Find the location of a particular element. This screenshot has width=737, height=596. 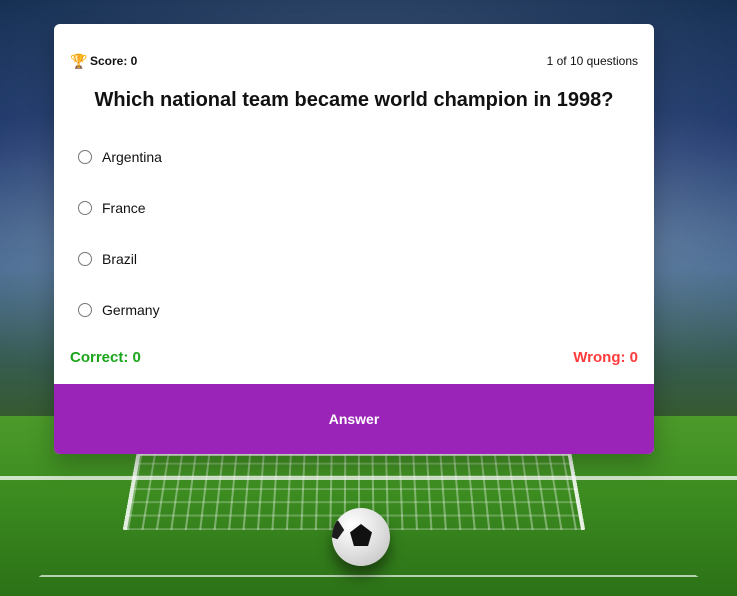

results-summary: Correct: 0 Wrong: 0 is located at coordinates (354, 357).